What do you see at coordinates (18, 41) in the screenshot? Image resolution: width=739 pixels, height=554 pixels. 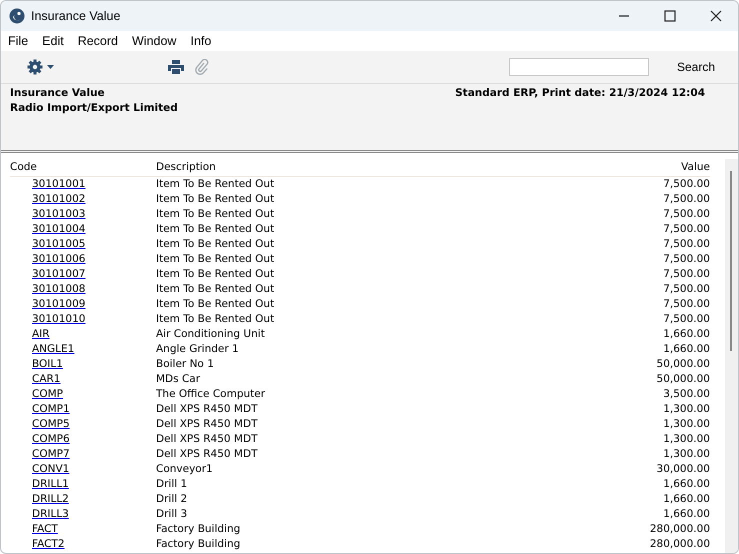 I see `menu-item: File` at bounding box center [18, 41].